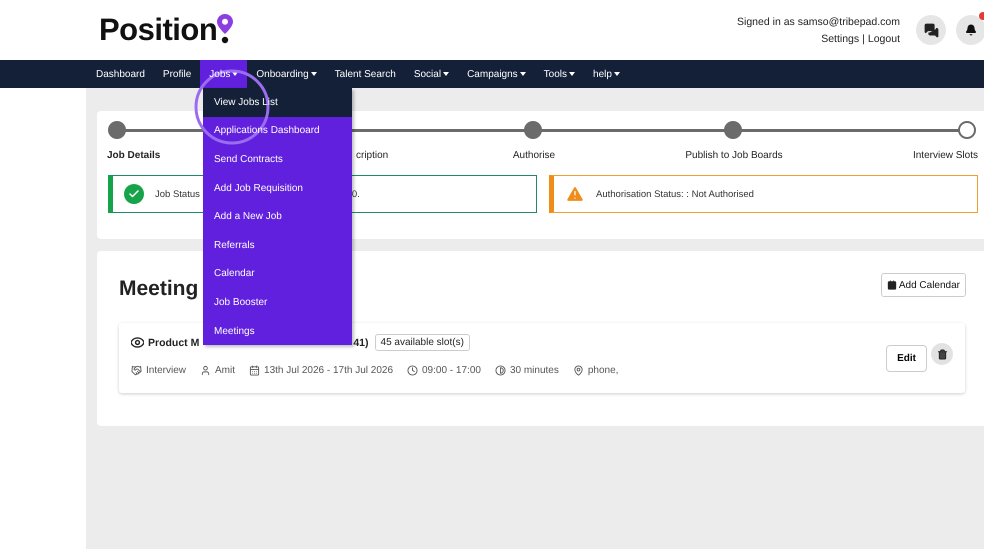 The image size is (984, 549). I want to click on nav-item: Jobs, so click(224, 74).